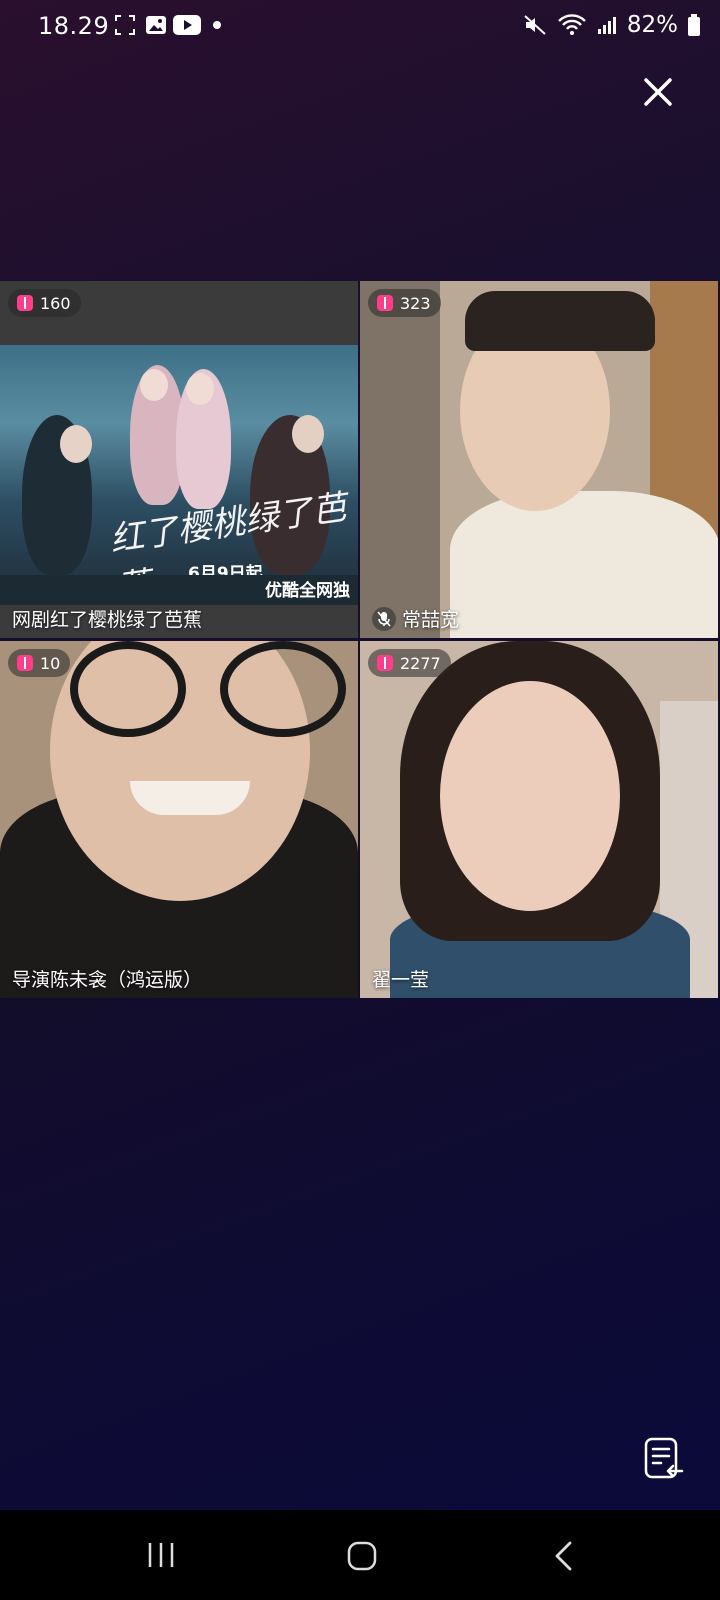 This screenshot has height=1600, width=720. Describe the element at coordinates (664, 1459) in the screenshot. I see `exit-list-icon` at that location.